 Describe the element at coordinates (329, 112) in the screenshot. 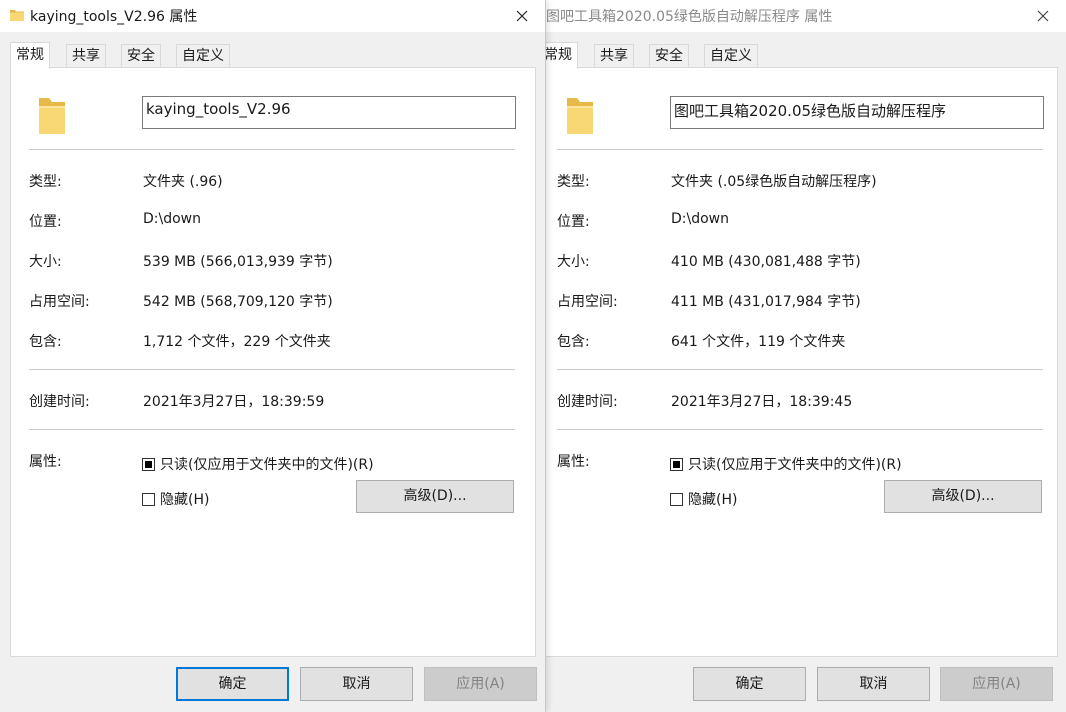

I see `folder-name-input: kaying_tools_V2.96` at that location.